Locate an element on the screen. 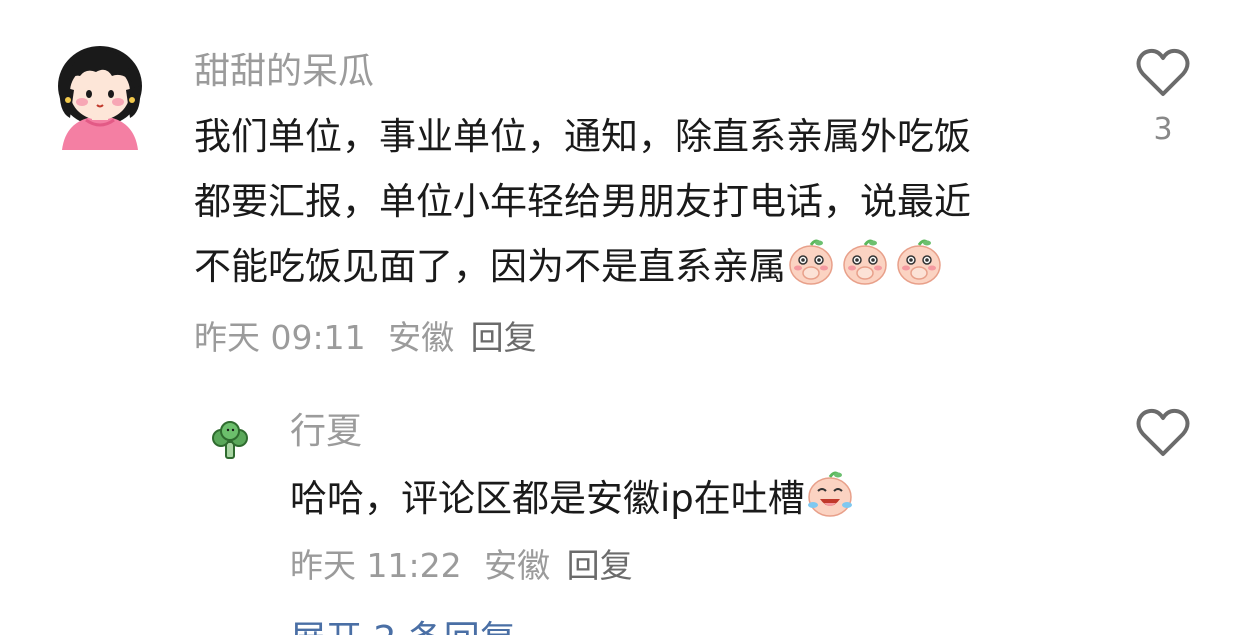  girl-avatar-icon is located at coordinates (100, 98).